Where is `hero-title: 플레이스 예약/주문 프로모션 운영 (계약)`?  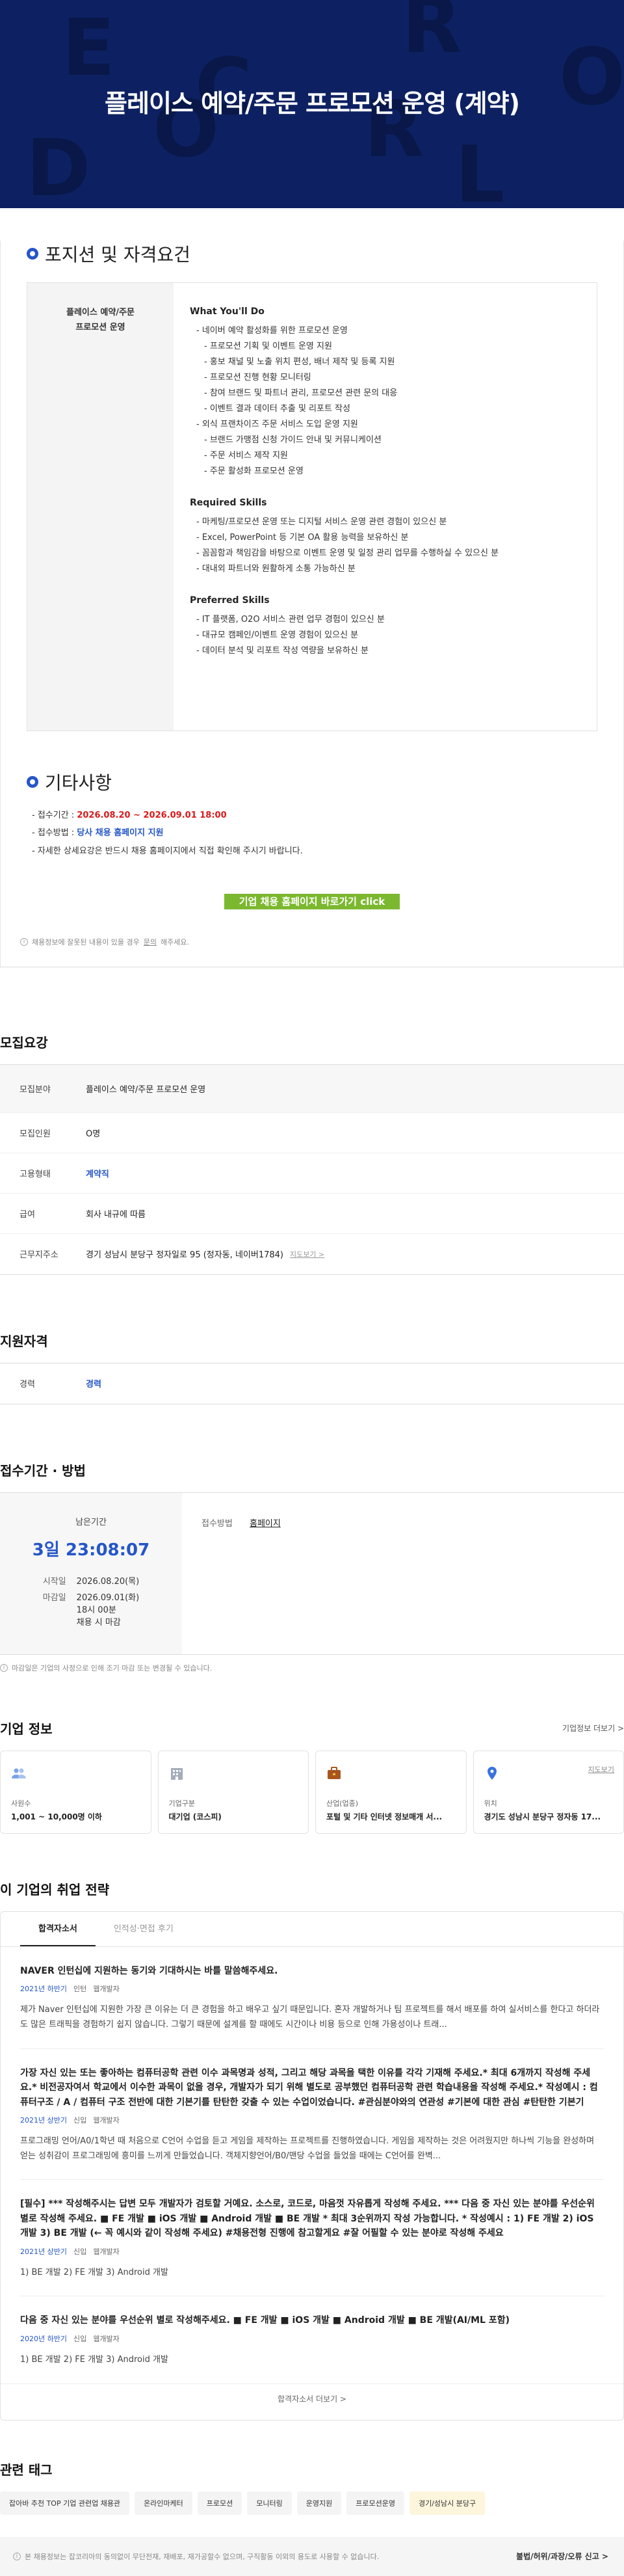
hero-title: 플레이스 예약/주문 프로모션 운영 (계약) is located at coordinates (312, 101).